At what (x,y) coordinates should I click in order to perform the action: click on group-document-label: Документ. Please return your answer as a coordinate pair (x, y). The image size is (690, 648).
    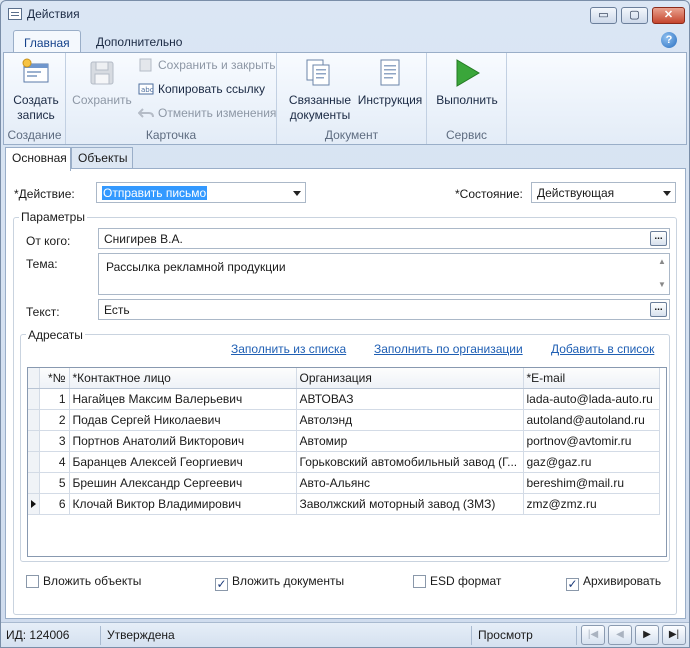
    Looking at the image, I should click on (351, 135).